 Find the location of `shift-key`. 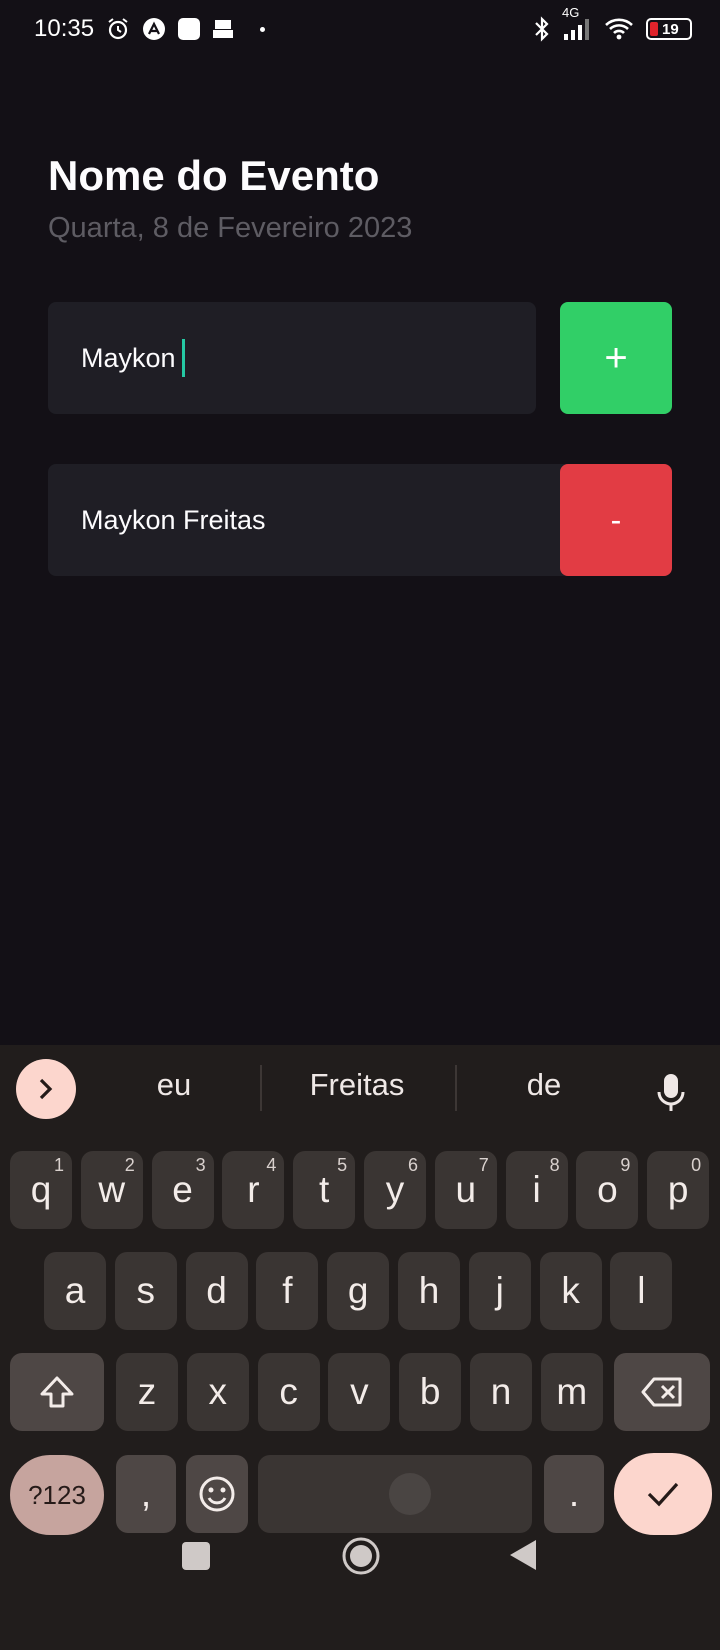

shift-key is located at coordinates (57, 1392).